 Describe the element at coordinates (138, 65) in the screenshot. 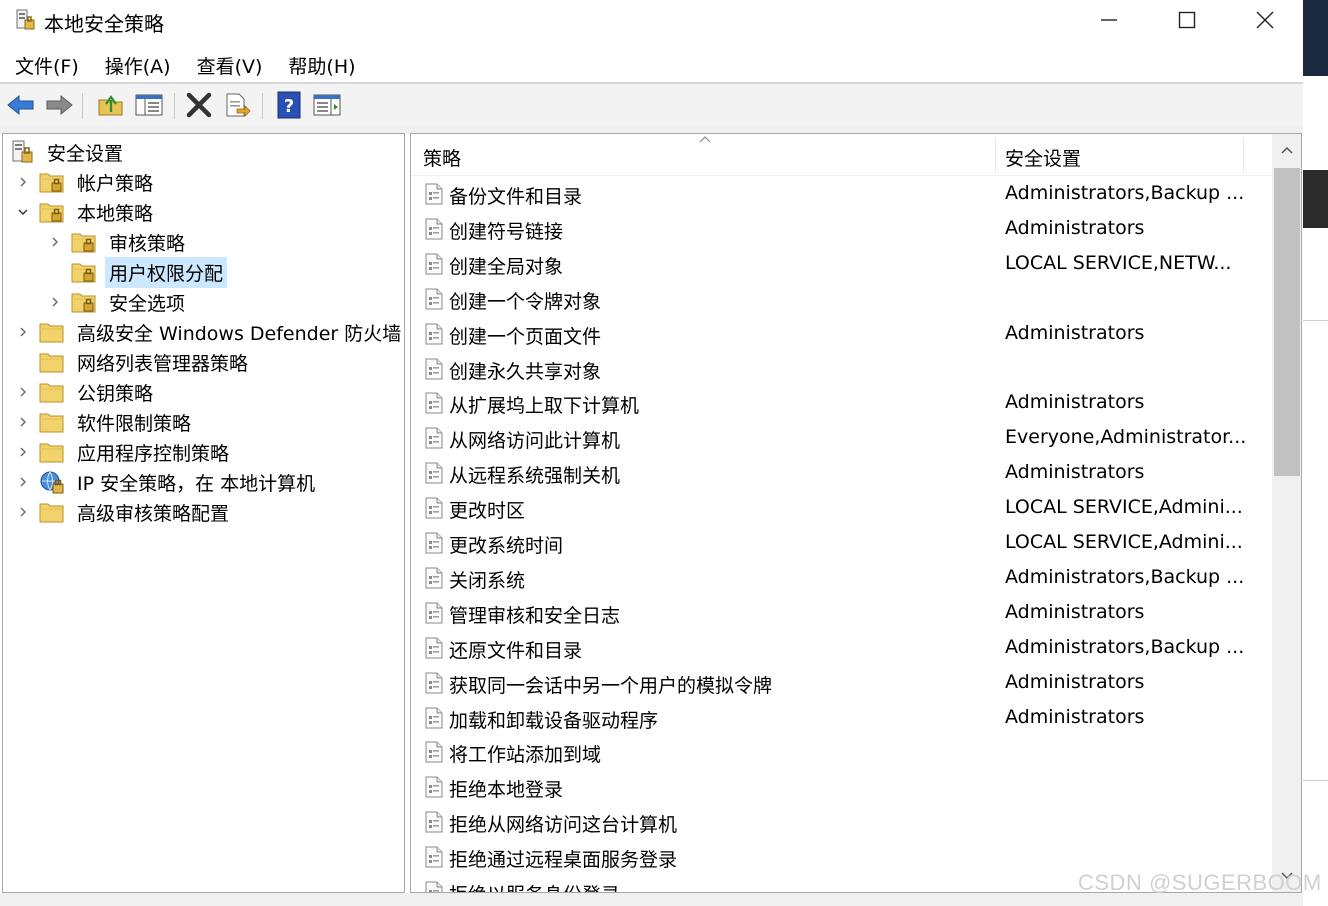

I see `menu-action: 操作(A)` at that location.